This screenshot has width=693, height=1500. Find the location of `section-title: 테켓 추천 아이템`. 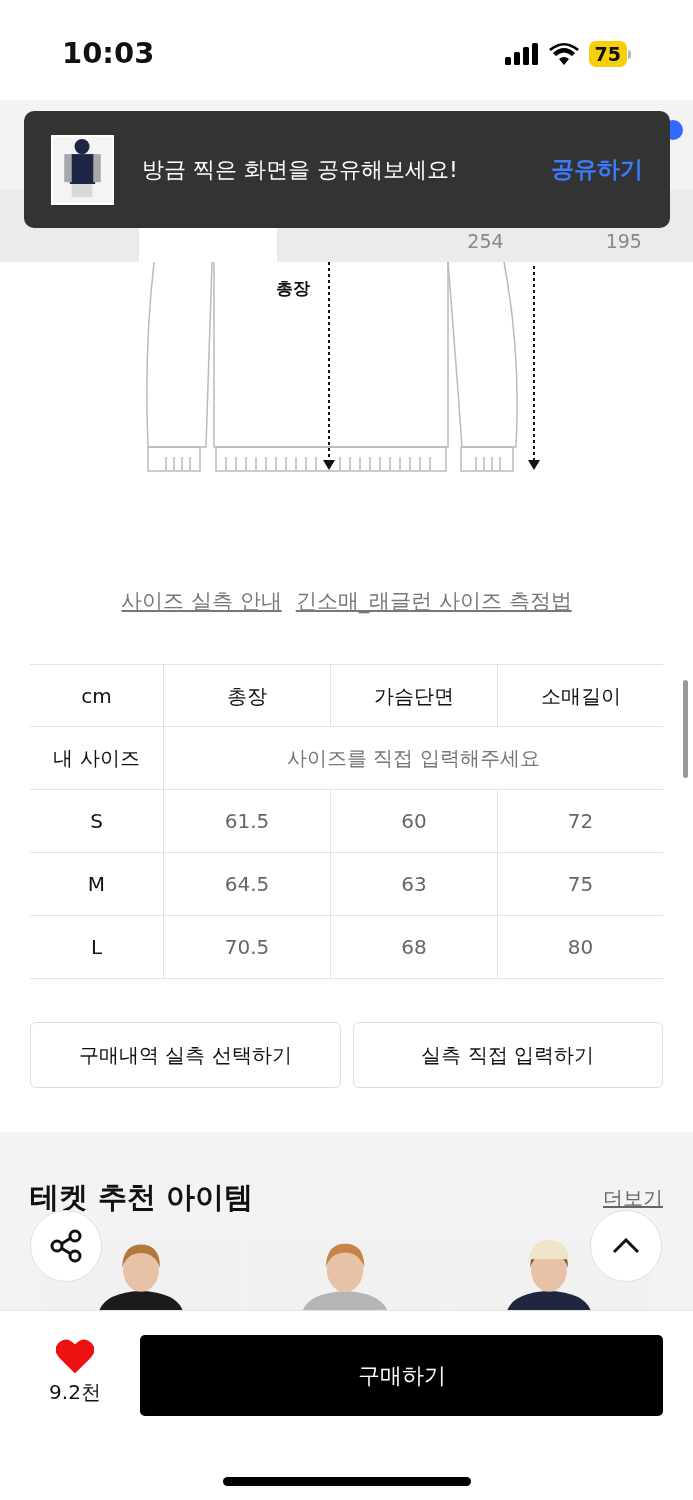

section-title: 테켓 추천 아이템 is located at coordinates (142, 1197).